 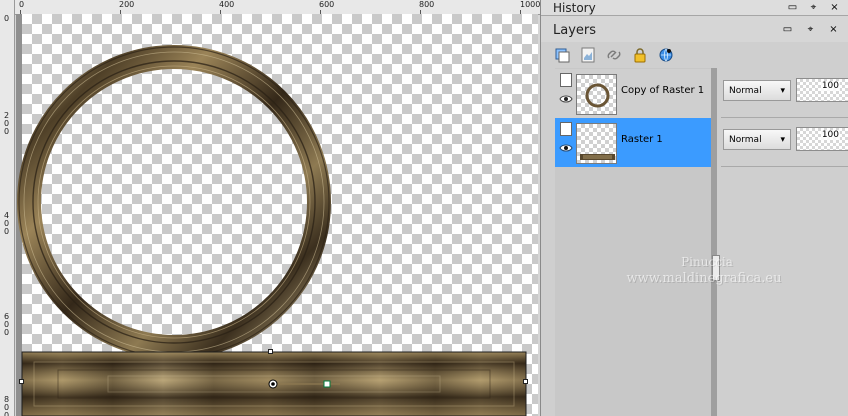 I want to click on left-ruler: 0 200 400 600 800, so click(x=7, y=208).